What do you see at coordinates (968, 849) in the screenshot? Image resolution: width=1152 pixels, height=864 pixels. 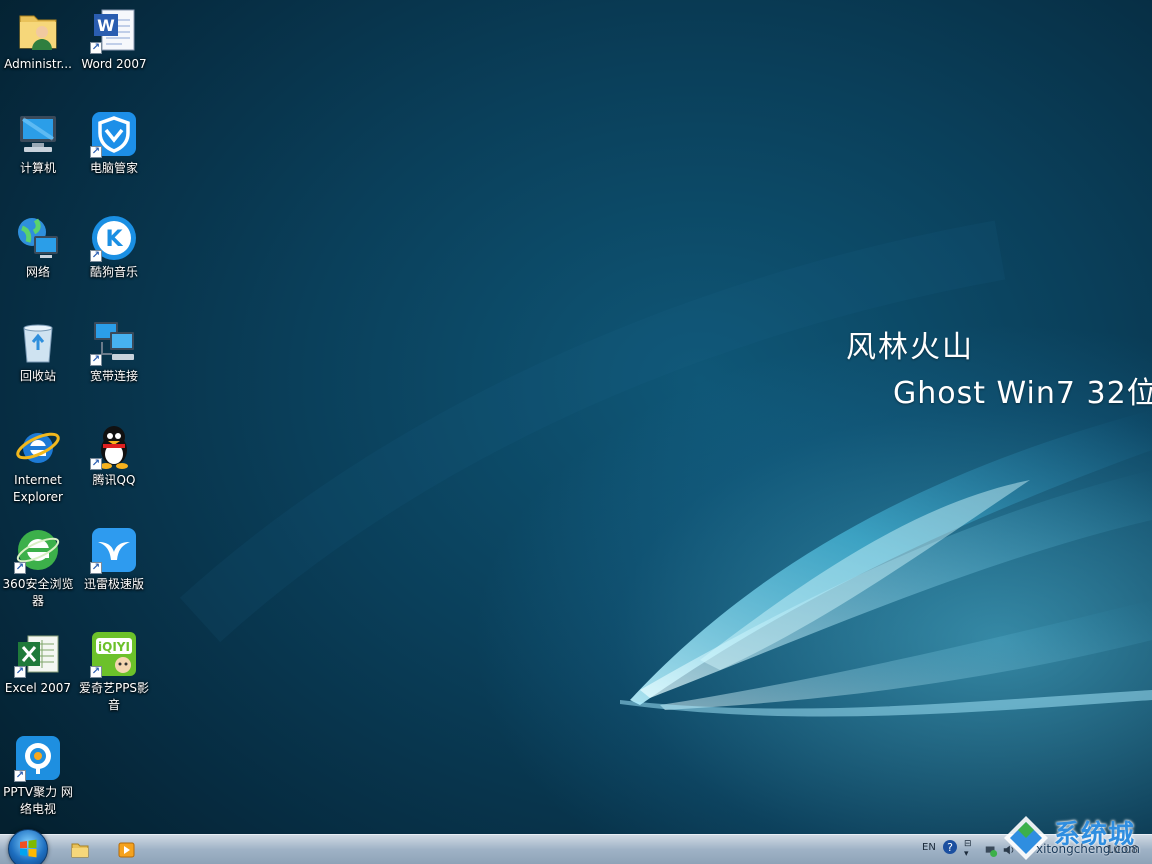 I see `chevron-down-icon: ⊟ ▾` at bounding box center [968, 849].